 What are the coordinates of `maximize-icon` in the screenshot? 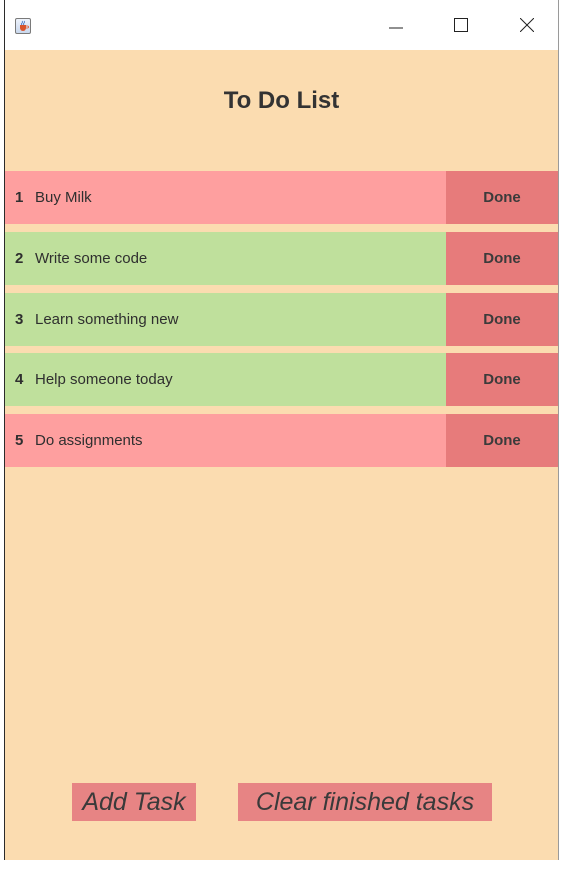 It's located at (461, 25).